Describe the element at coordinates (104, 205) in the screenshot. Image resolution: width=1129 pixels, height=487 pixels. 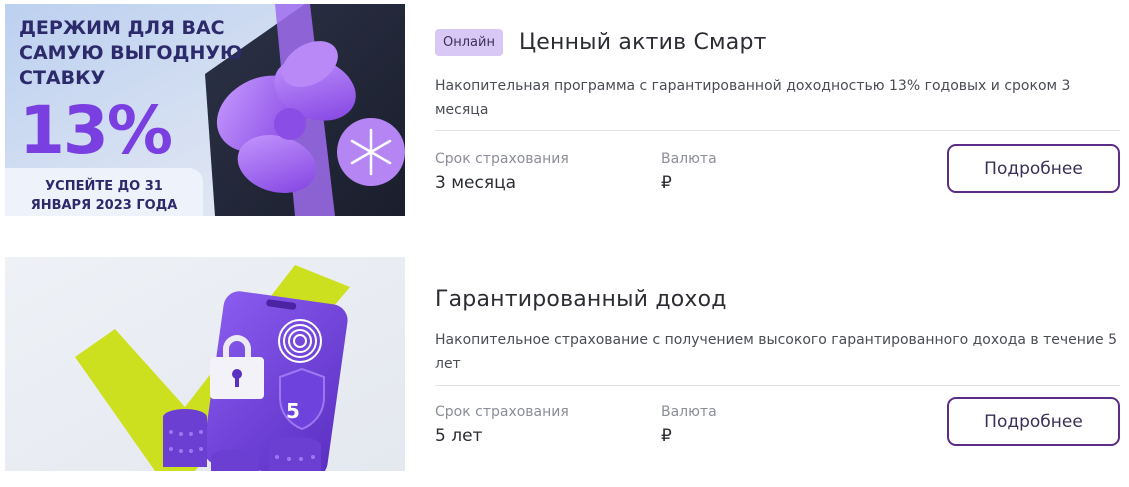
I see `banner-deadline-line: ЯНВАРЯ 2023 ГОДА` at that location.